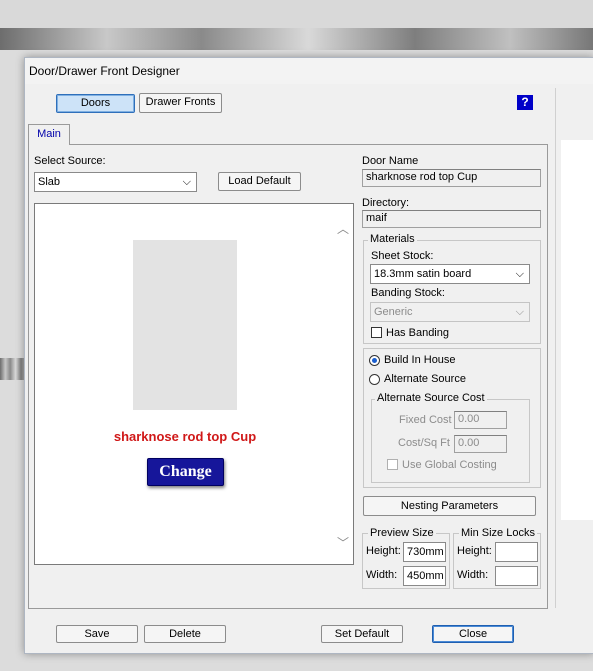  I want to click on set-default-button: Set Default, so click(362, 634).